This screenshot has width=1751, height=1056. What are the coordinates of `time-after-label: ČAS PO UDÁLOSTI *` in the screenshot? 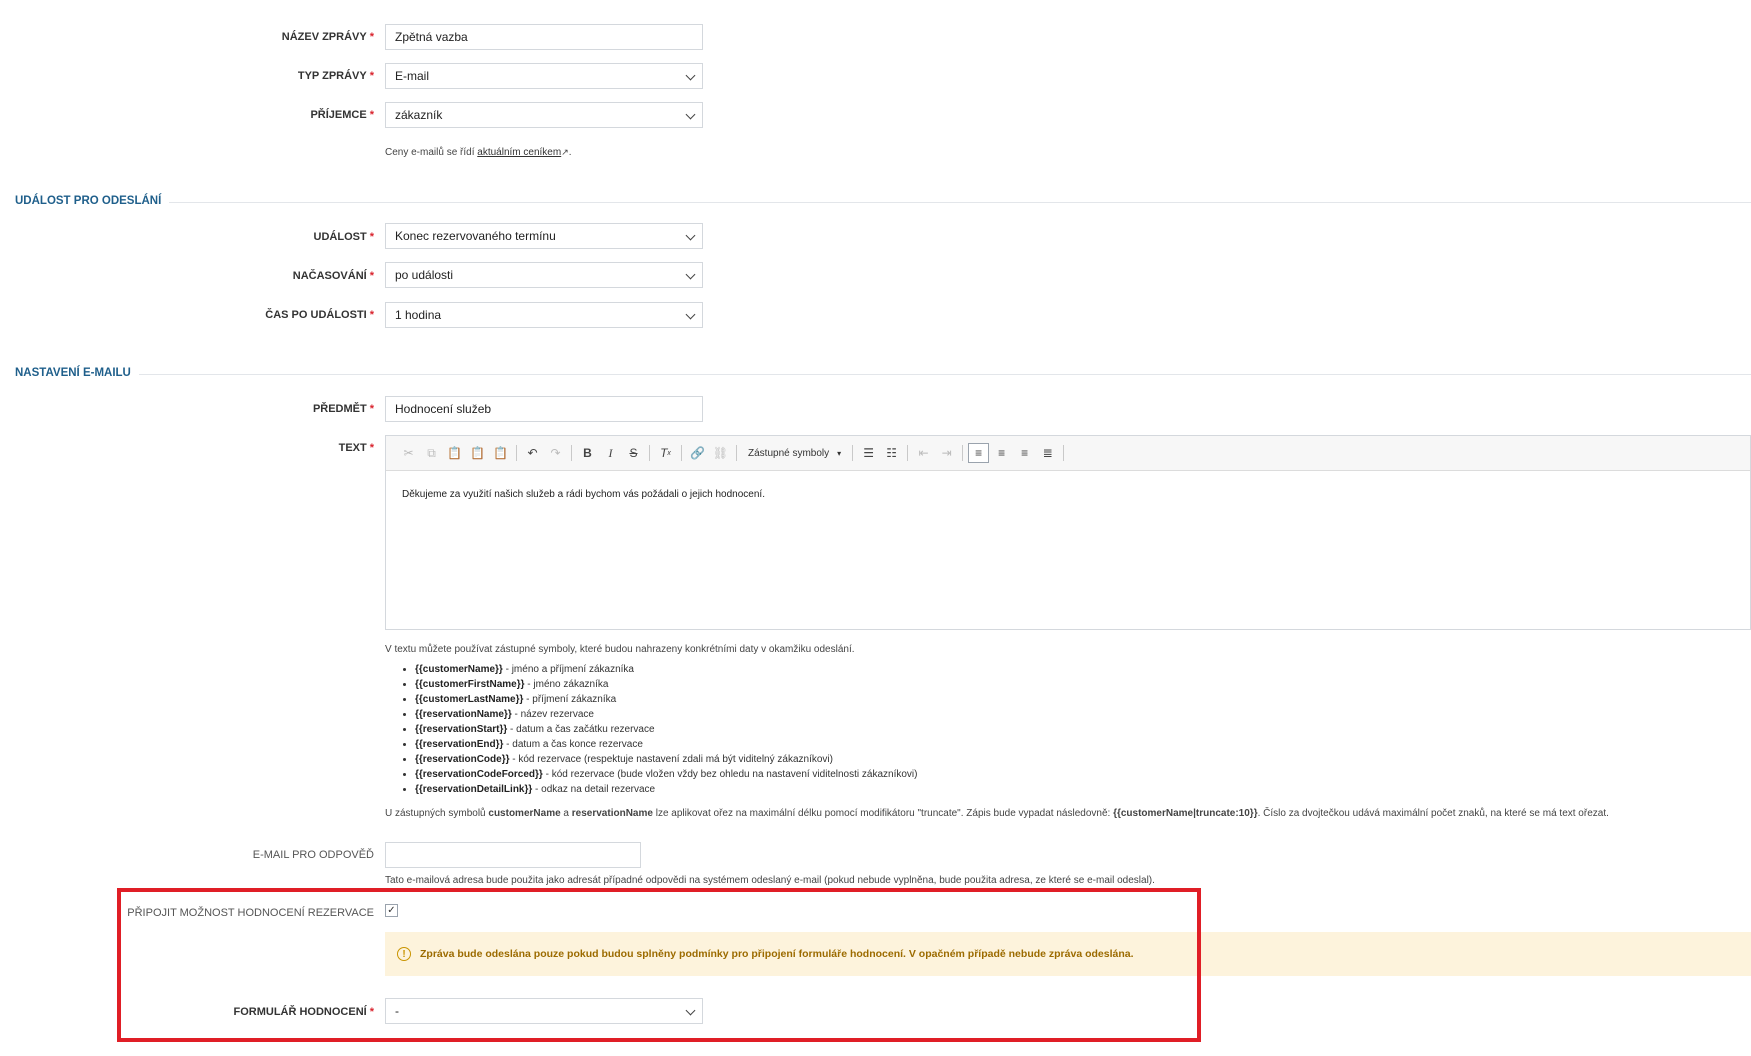 It's located at (319, 315).